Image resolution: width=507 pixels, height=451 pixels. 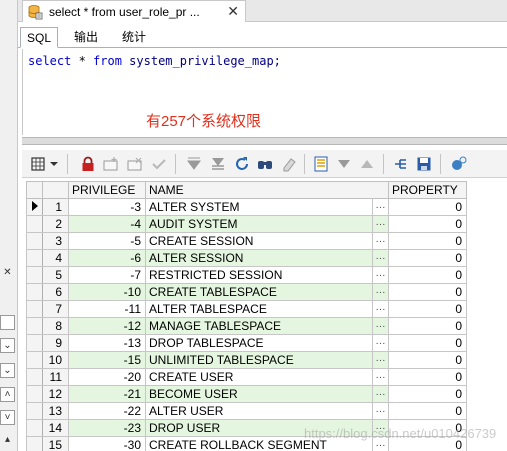 I want to click on table-row: 4 -6 ALTER SESSION ··· 0, so click(x=246, y=258).